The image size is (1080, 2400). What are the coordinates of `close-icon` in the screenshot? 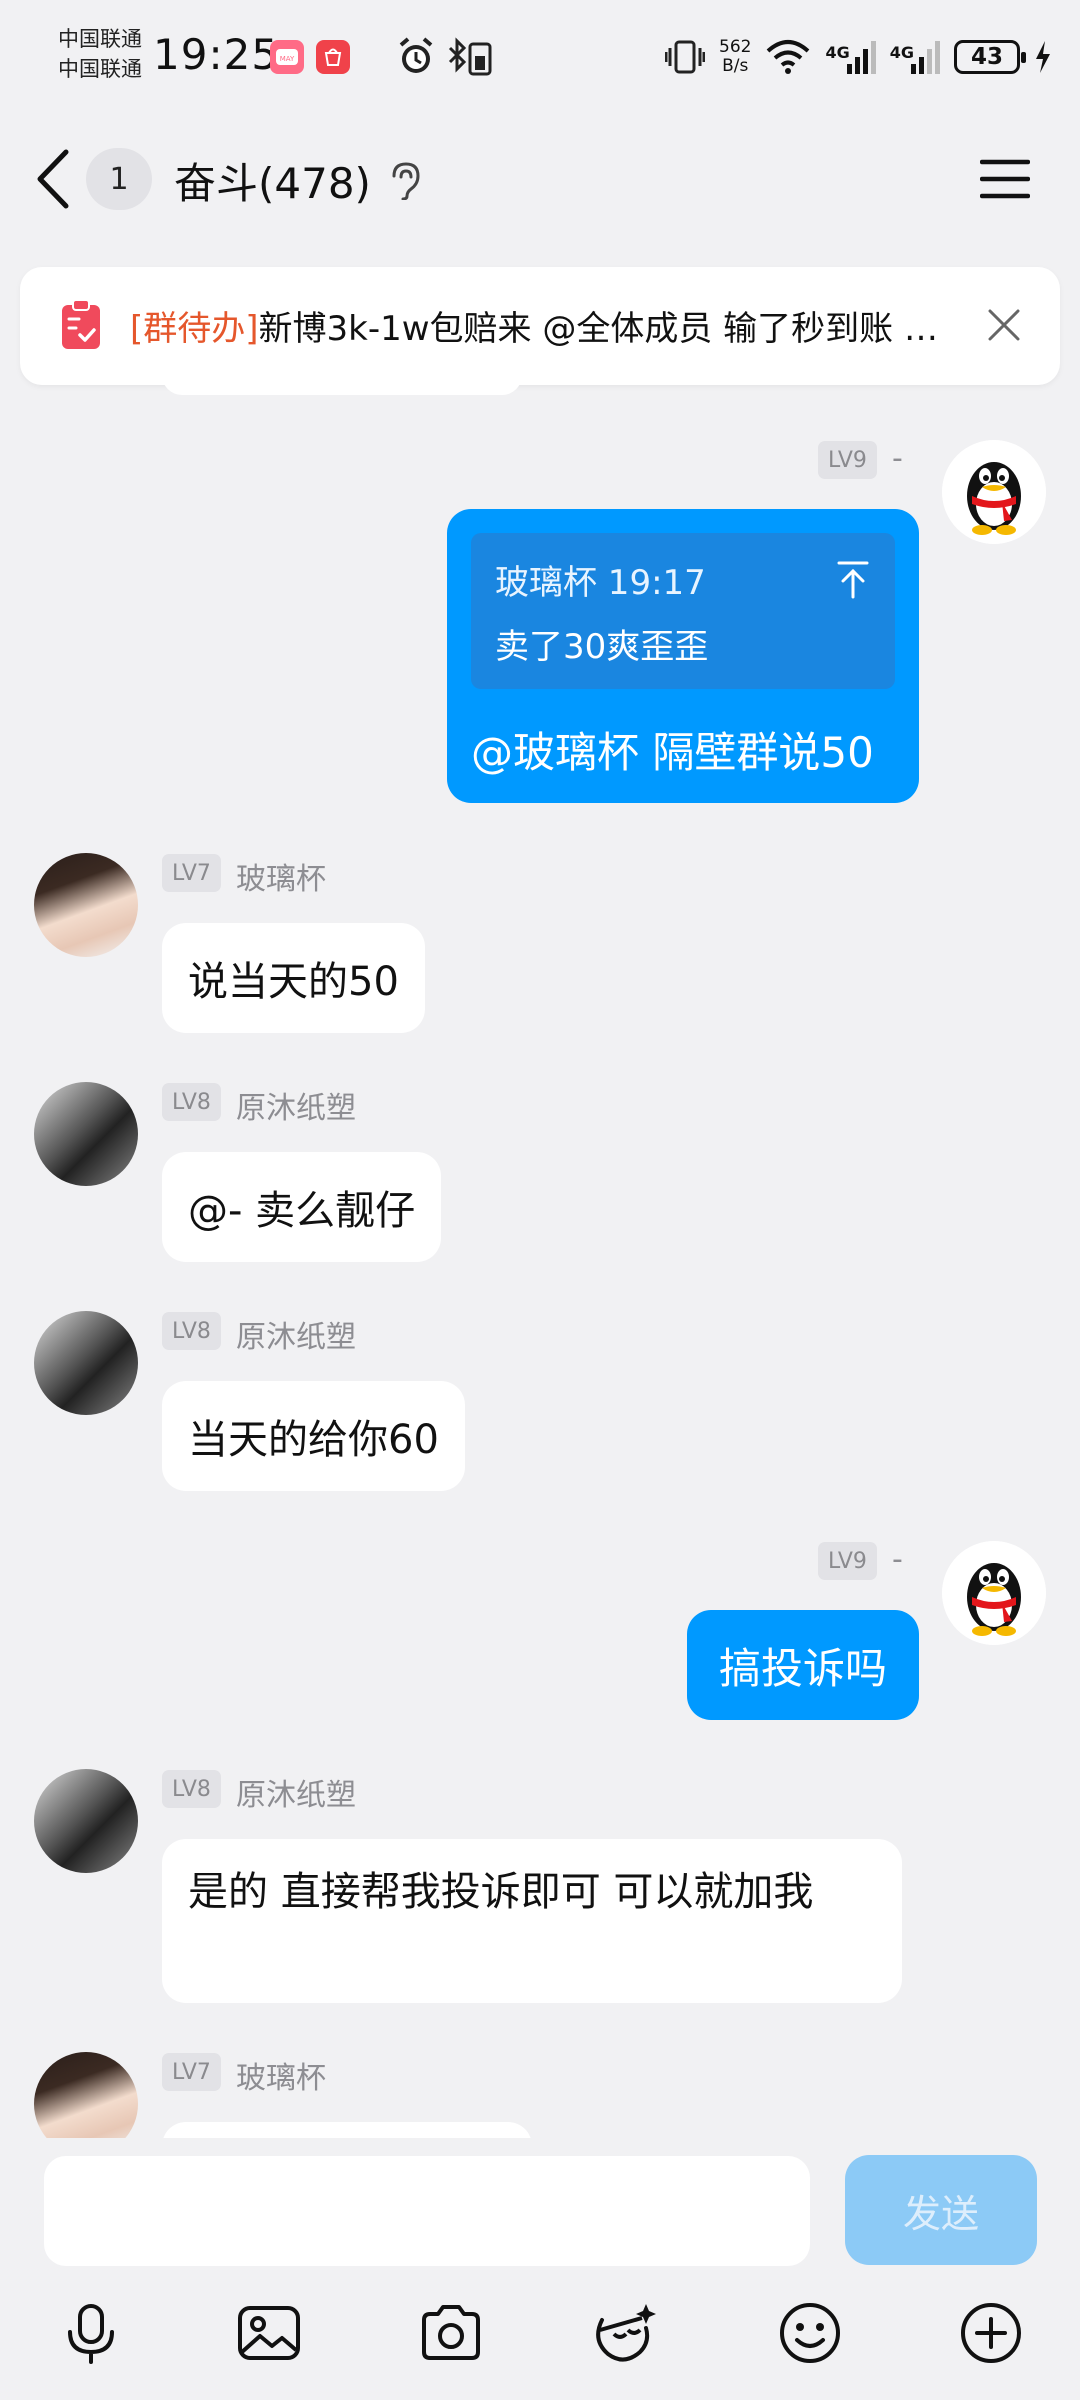 It's located at (1004, 325).